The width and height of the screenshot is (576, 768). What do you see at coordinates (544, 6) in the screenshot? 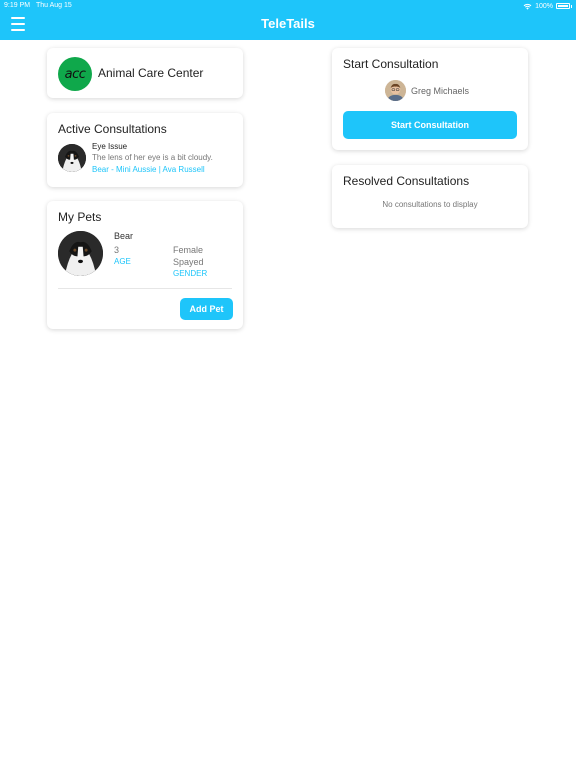
I see `battery-percent: 100%` at bounding box center [544, 6].